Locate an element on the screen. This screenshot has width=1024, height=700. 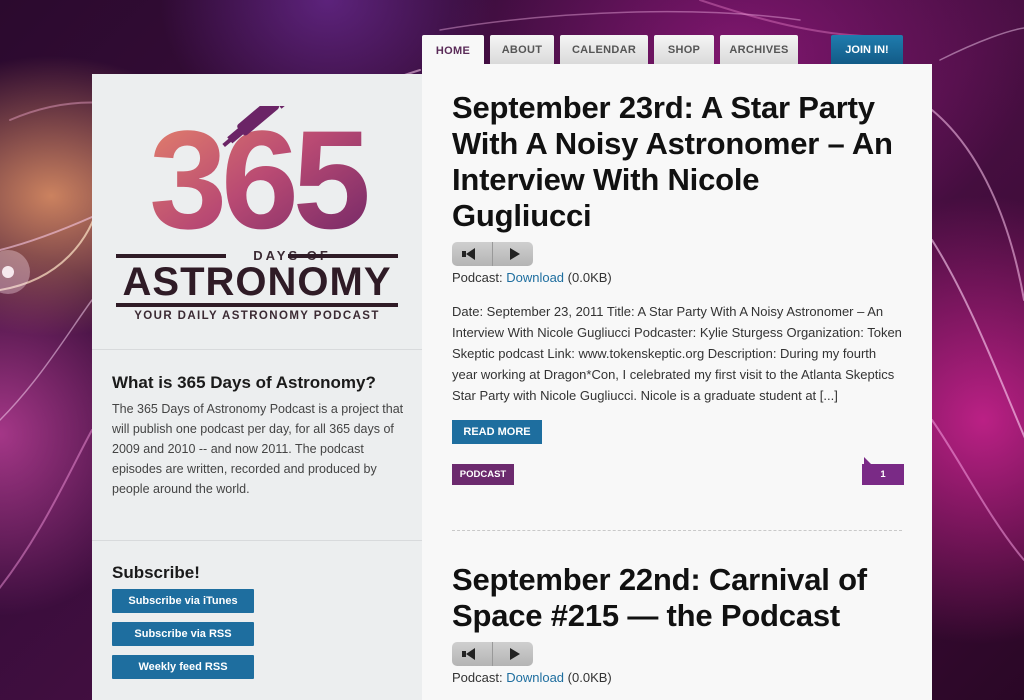
post-divider is located at coordinates (677, 530).